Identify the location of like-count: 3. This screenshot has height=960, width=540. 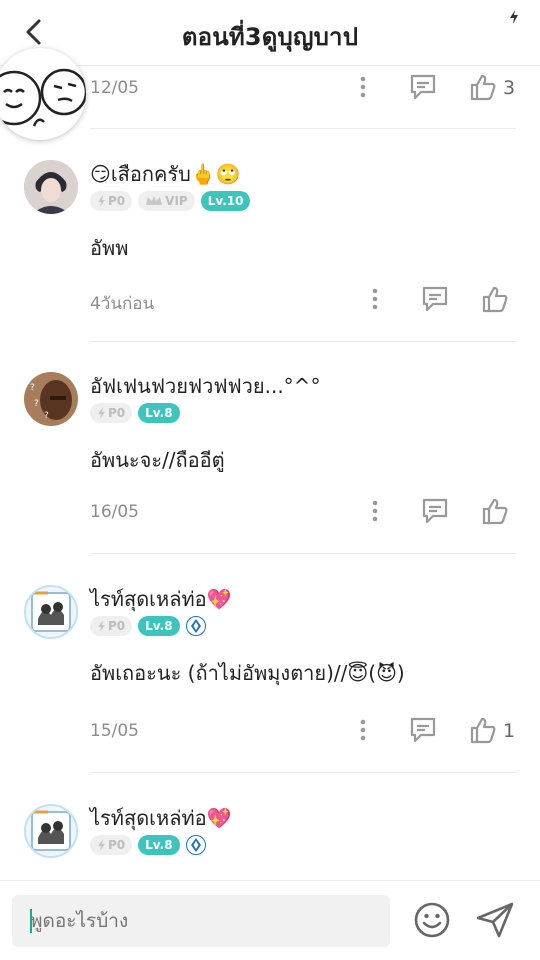
(509, 88).